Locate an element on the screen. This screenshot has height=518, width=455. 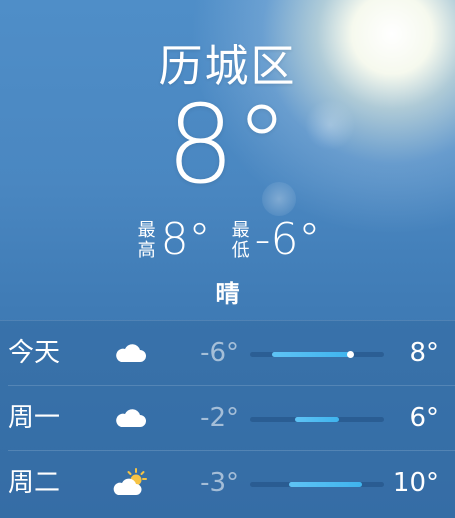
high-label-text: 最高 is located at coordinates (145, 240).